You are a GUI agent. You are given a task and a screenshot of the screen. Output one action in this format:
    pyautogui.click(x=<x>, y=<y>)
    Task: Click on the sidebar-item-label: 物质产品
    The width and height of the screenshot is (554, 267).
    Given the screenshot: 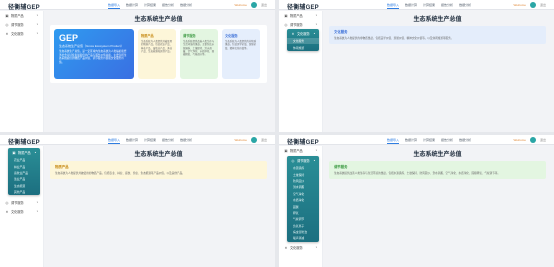 What is the action you would take?
    pyautogui.click(x=296, y=151)
    